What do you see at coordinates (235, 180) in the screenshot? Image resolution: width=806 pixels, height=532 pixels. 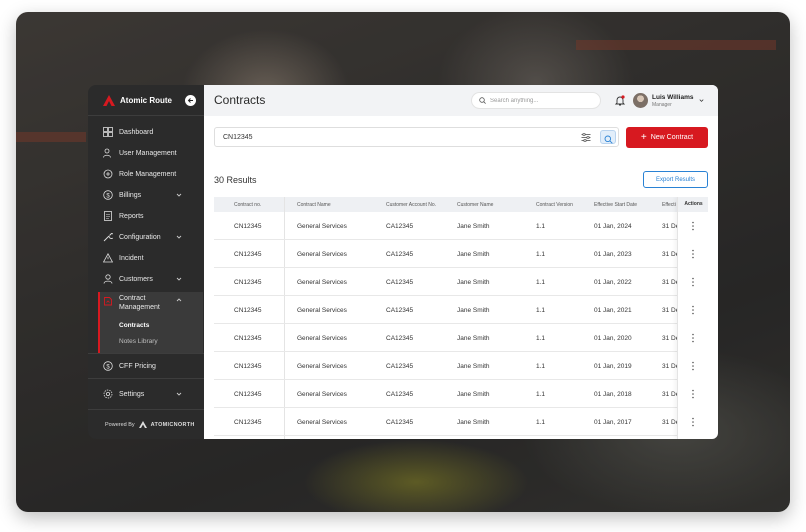 I see `results-count: 30 Results` at bounding box center [235, 180].